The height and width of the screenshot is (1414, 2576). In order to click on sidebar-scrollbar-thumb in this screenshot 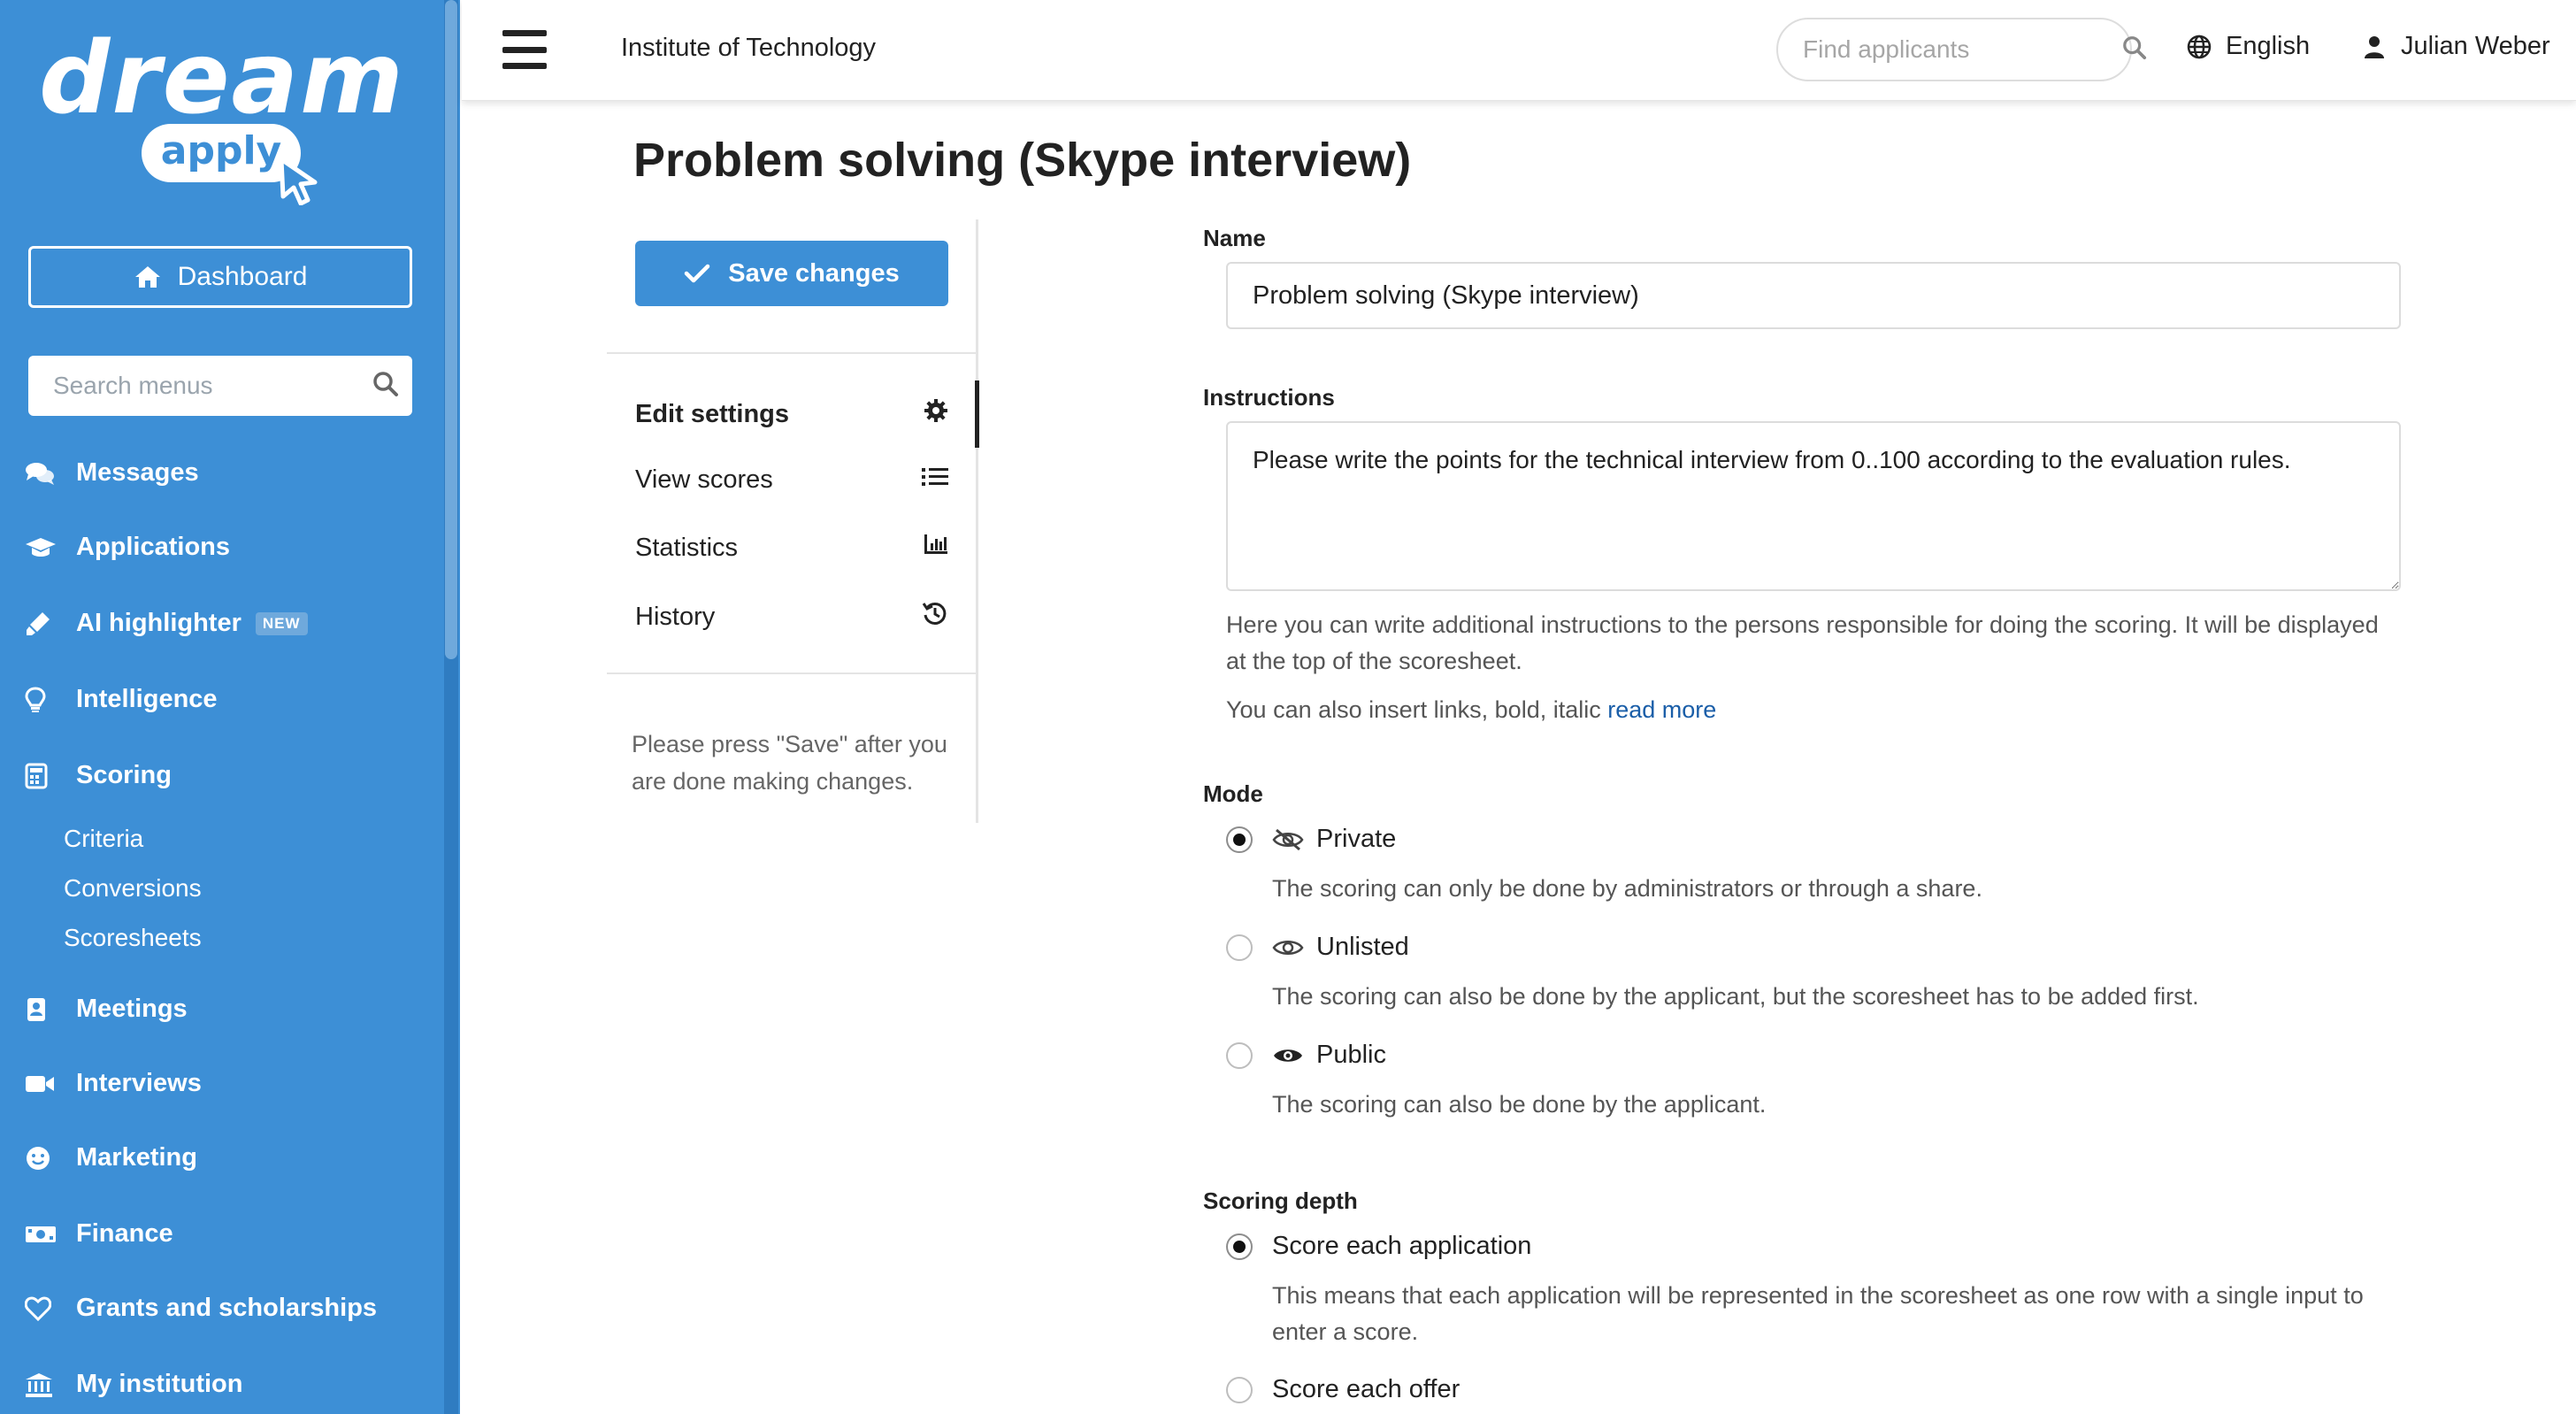, I will do `click(451, 329)`.